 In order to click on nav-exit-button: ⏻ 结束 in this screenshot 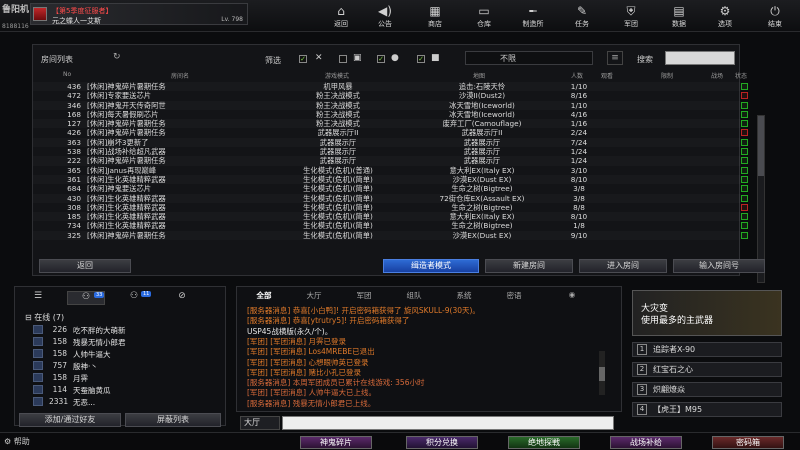, I will do `click(775, 16)`.